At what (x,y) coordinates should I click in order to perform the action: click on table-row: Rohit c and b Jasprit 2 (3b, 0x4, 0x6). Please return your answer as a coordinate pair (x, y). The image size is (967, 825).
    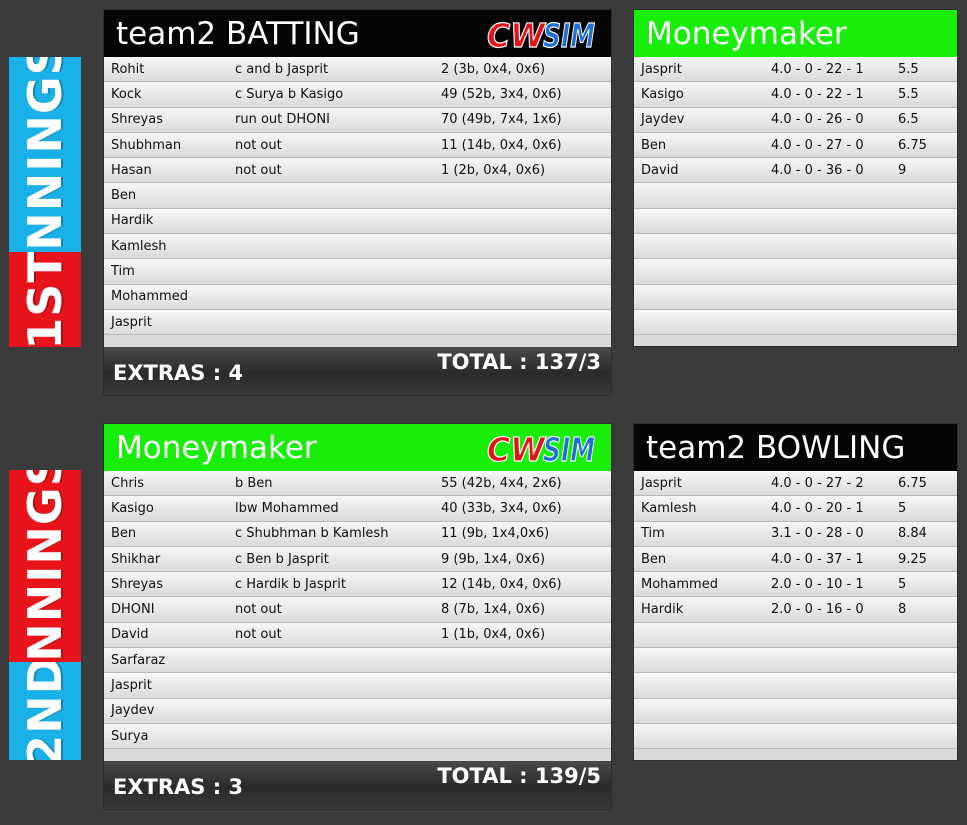
    Looking at the image, I should click on (357, 70).